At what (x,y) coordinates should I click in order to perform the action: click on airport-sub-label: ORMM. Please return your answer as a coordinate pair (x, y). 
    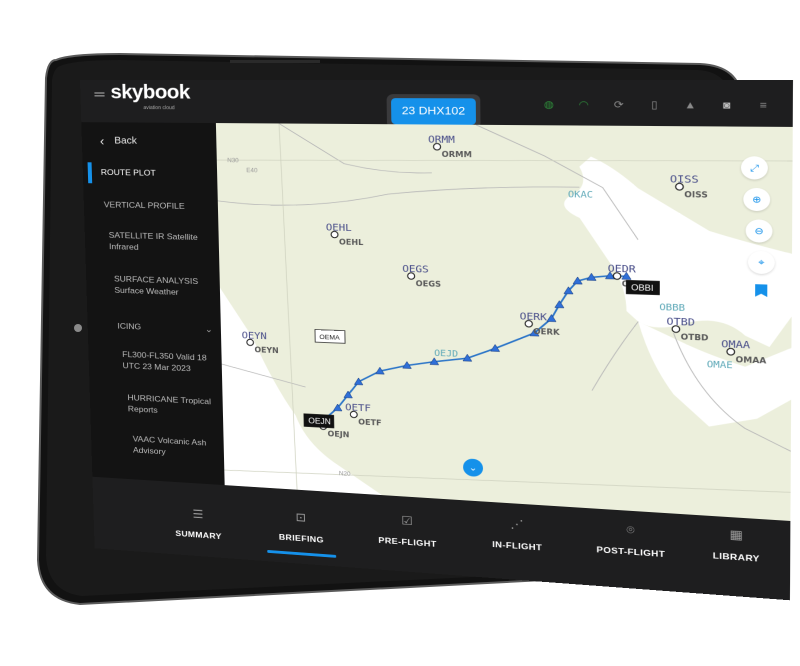
    Looking at the image, I should click on (457, 155).